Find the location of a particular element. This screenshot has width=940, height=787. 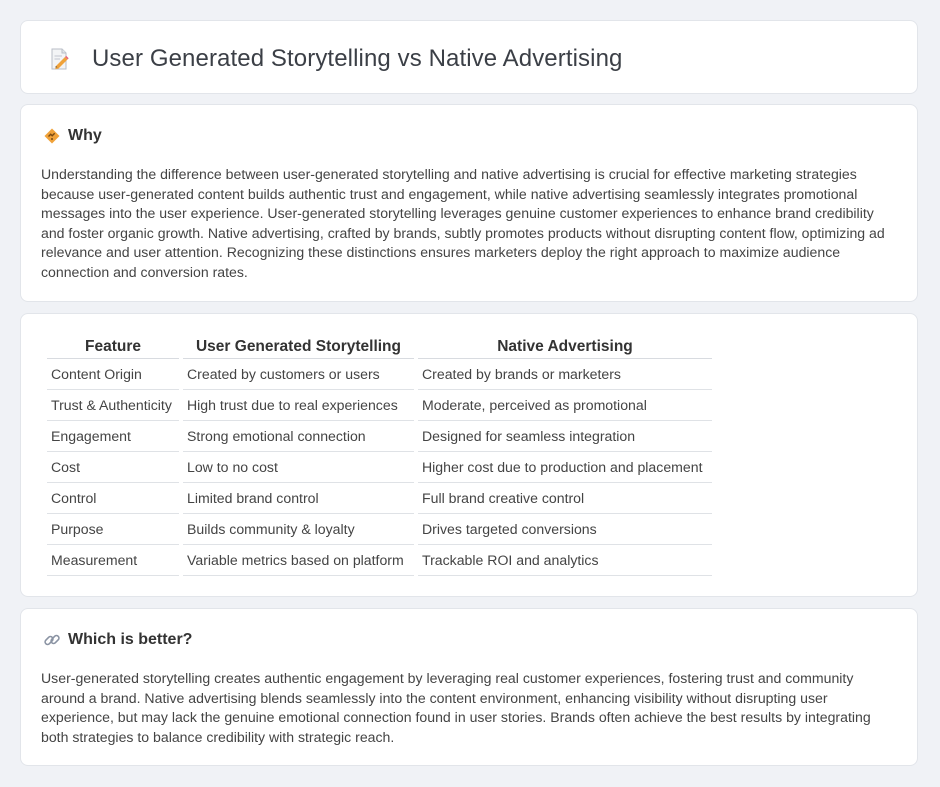

feature-cell: Trust & Authenticity is located at coordinates (113, 405).